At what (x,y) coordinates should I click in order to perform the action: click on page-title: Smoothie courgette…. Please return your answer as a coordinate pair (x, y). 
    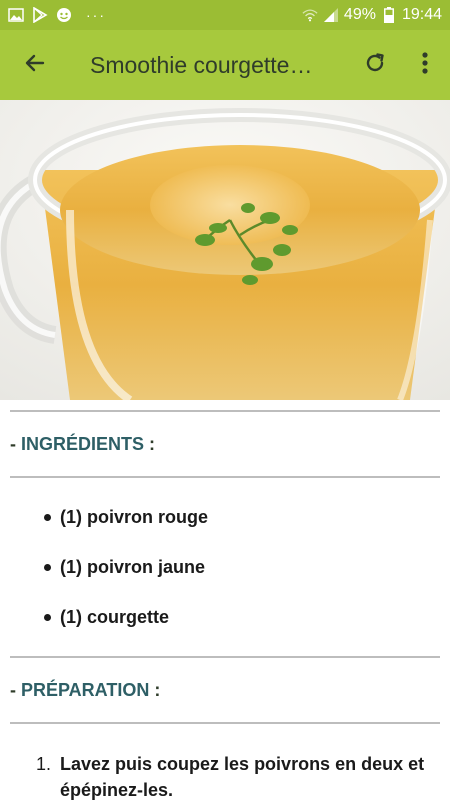
    Looking at the image, I should click on (201, 64).